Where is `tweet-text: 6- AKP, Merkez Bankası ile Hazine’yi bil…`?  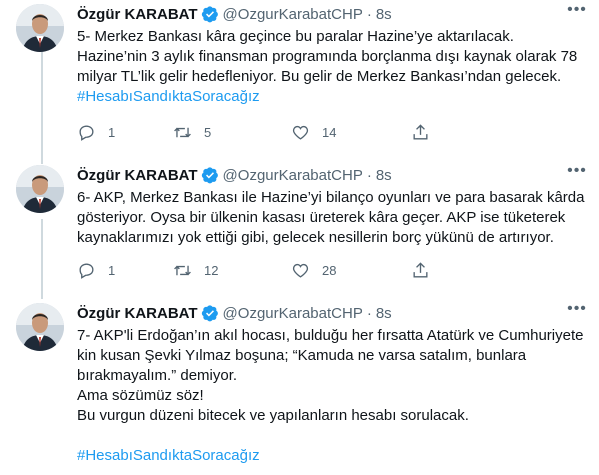 tweet-text: 6- AKP, Merkez Bankası ile Hazine’yi bil… is located at coordinates (332, 218).